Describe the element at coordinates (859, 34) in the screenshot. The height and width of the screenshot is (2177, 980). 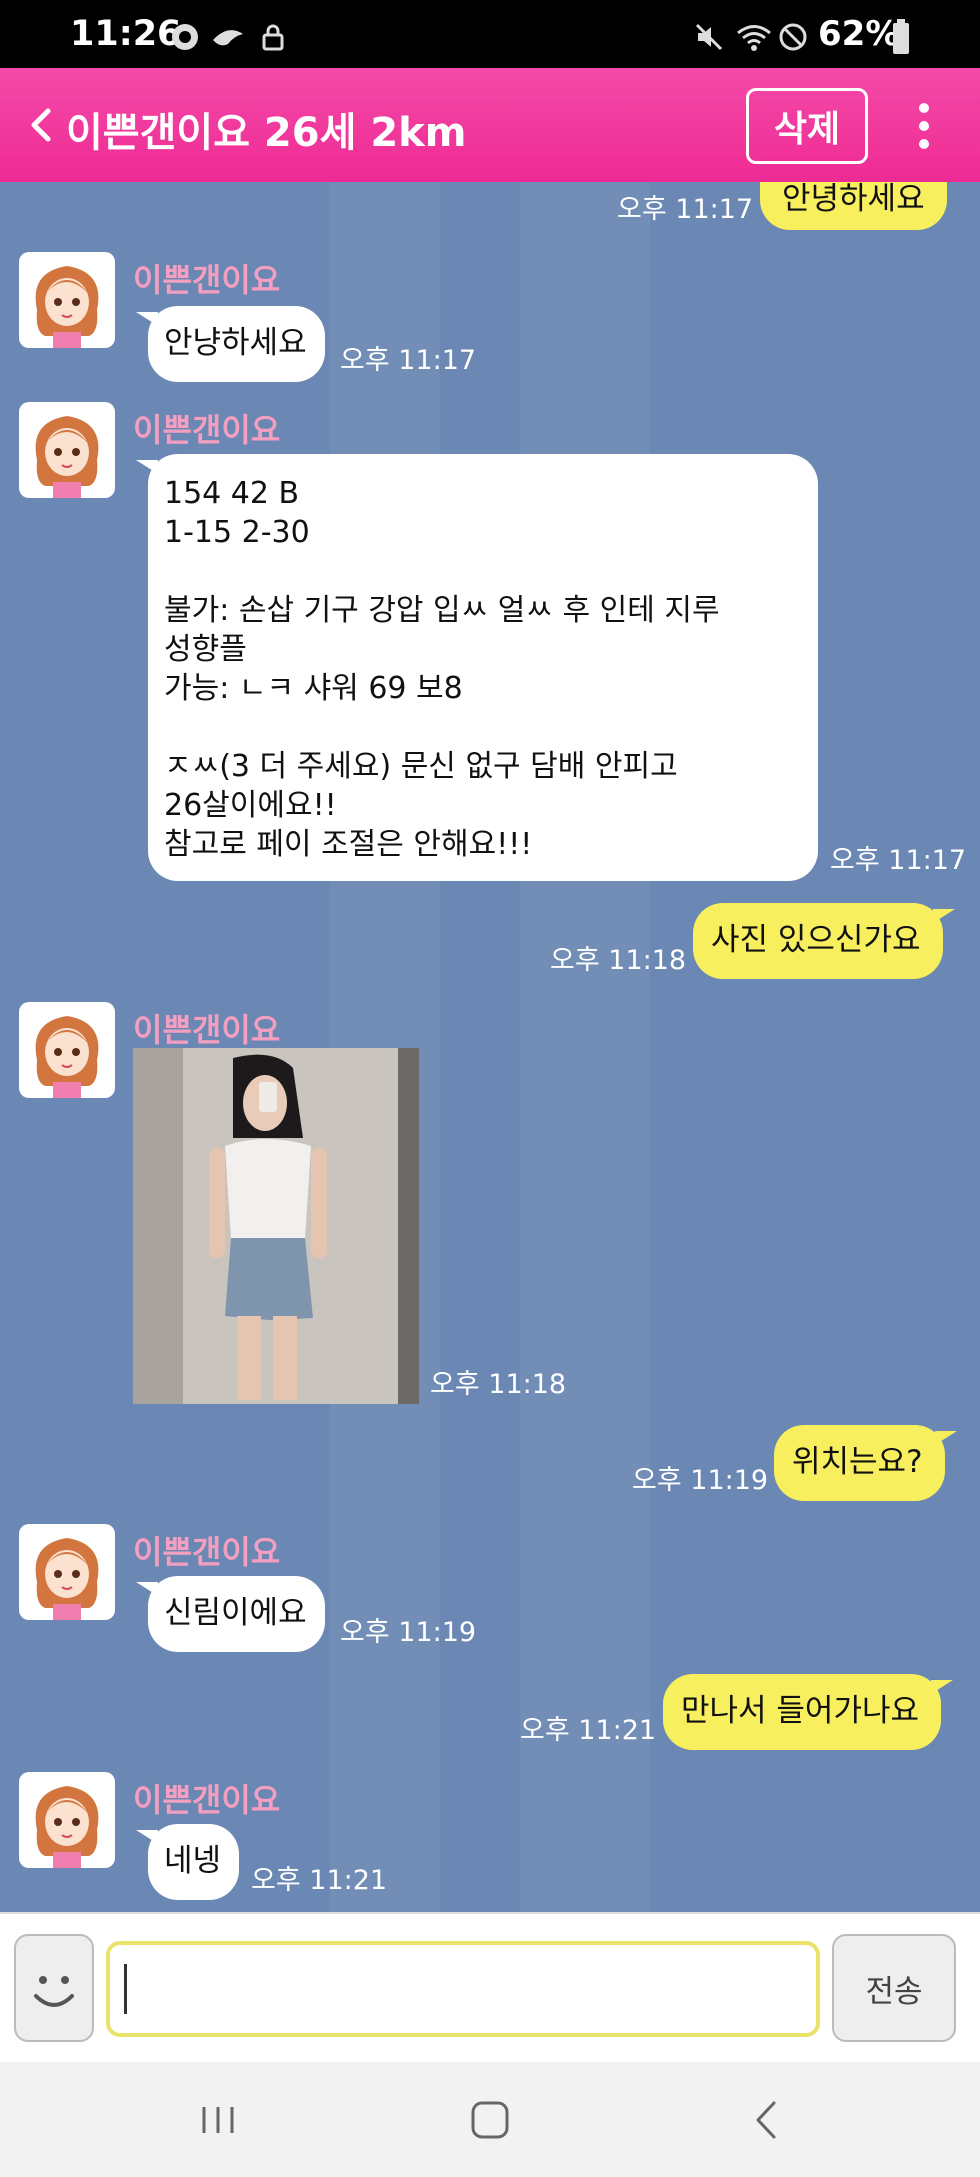
I see `battery-percent: 62%` at that location.